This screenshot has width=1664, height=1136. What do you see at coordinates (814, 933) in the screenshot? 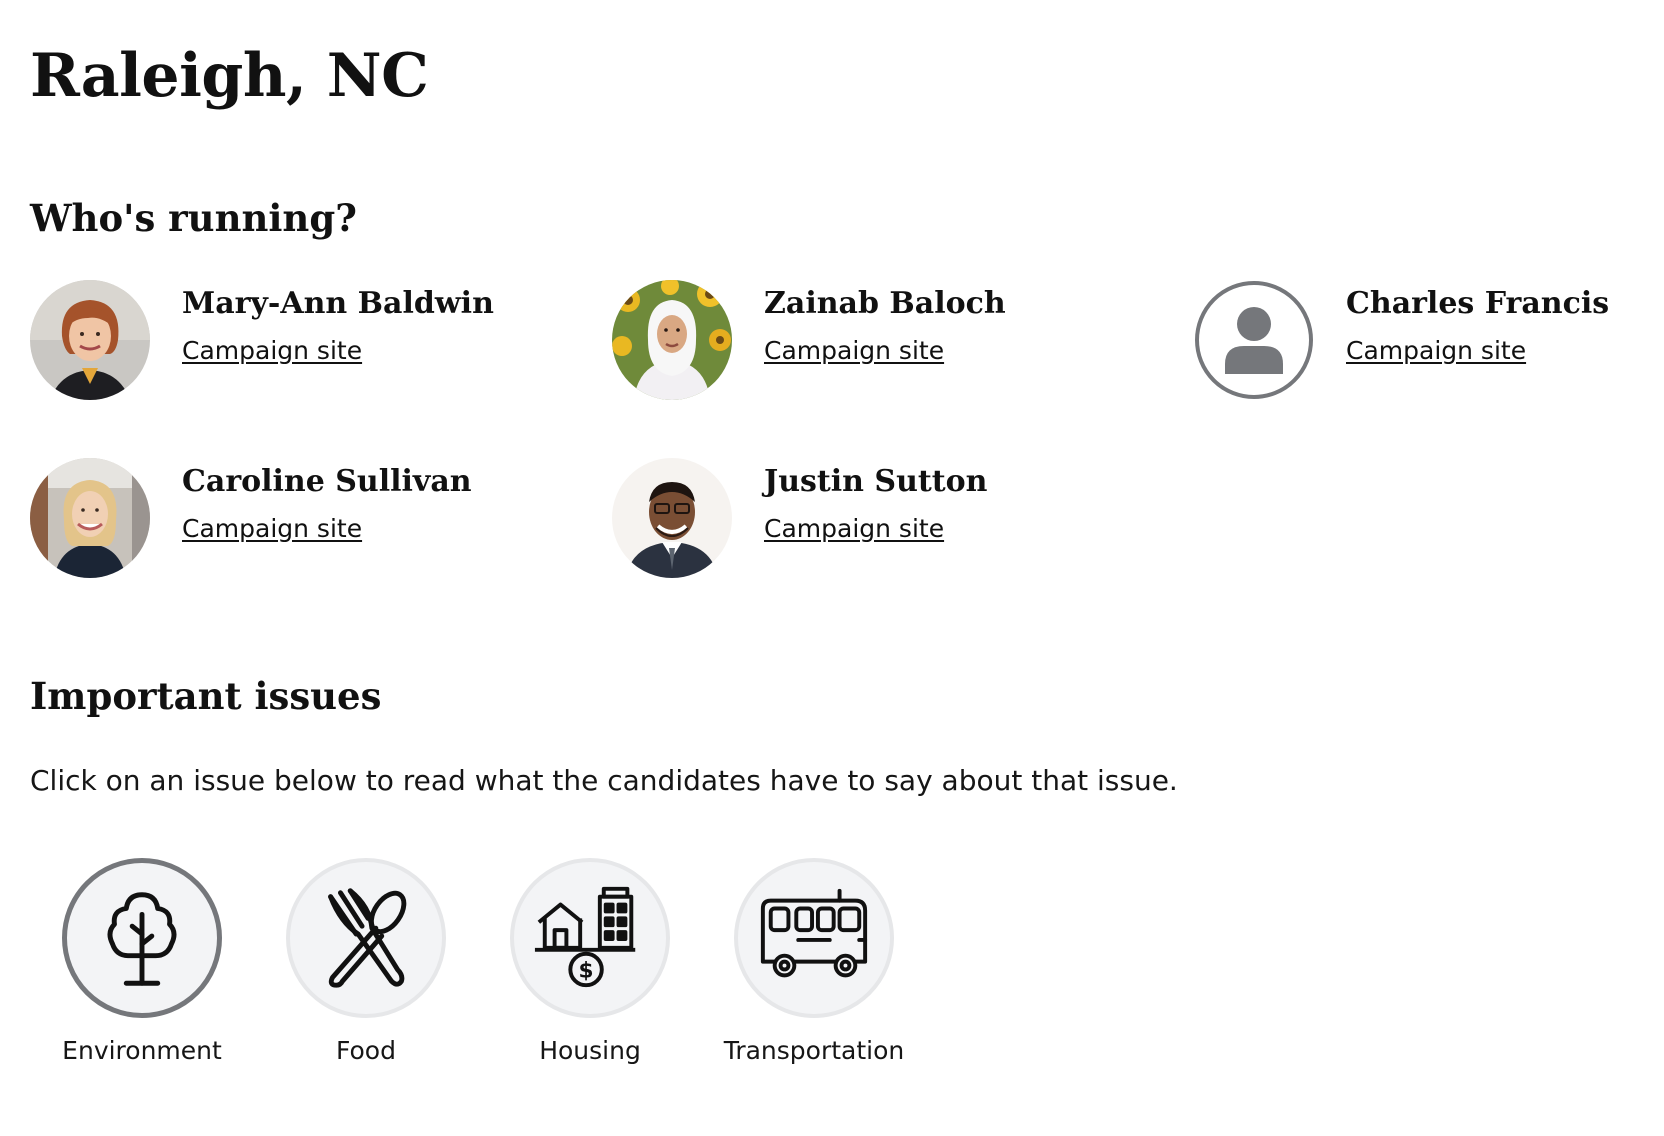
I see `bus-icon` at bounding box center [814, 933].